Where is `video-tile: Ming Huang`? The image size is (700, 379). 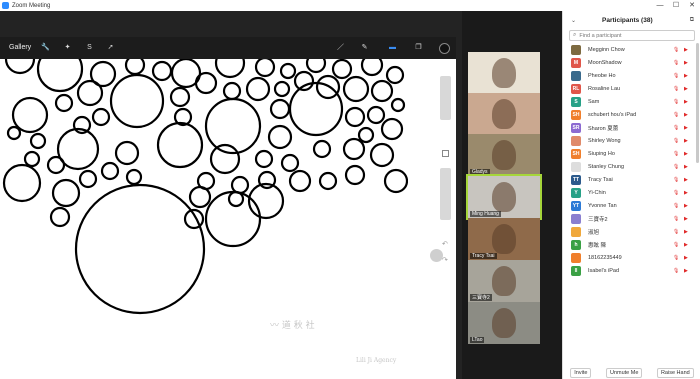
video-tile: Ming Huang is located at coordinates (504, 197).